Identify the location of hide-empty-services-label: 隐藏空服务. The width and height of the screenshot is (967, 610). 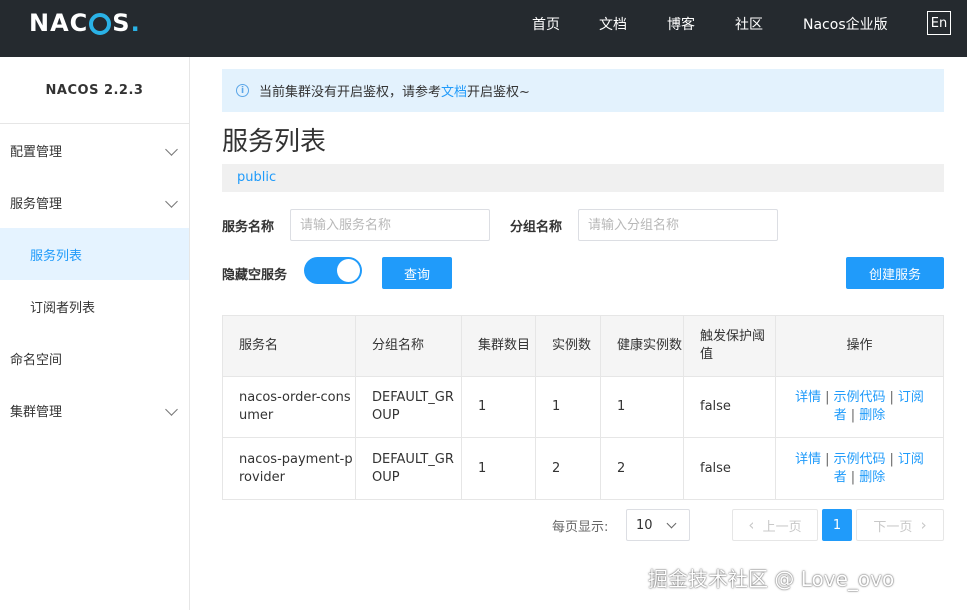
(255, 275).